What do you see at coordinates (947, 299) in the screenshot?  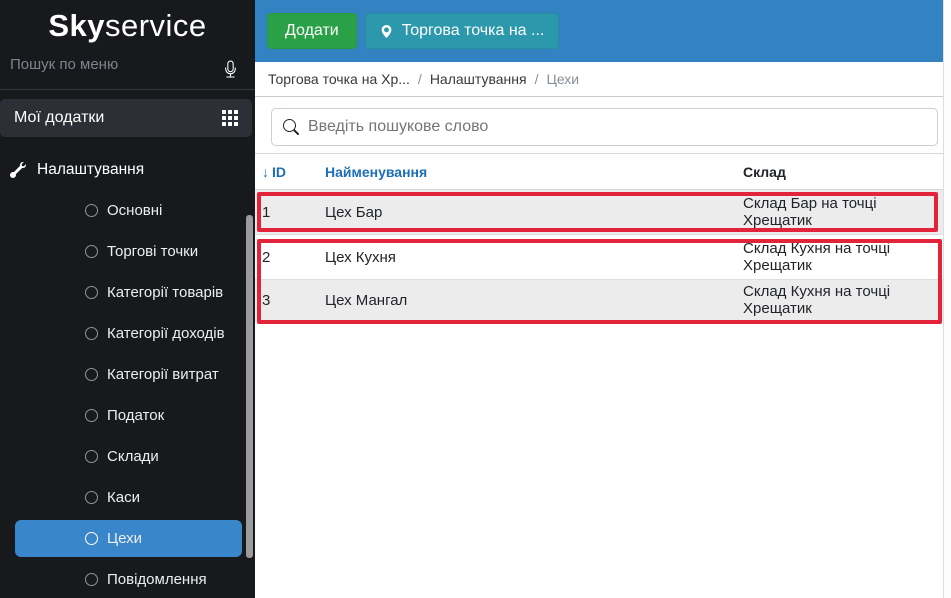 I see `main-scrollbar-track` at bounding box center [947, 299].